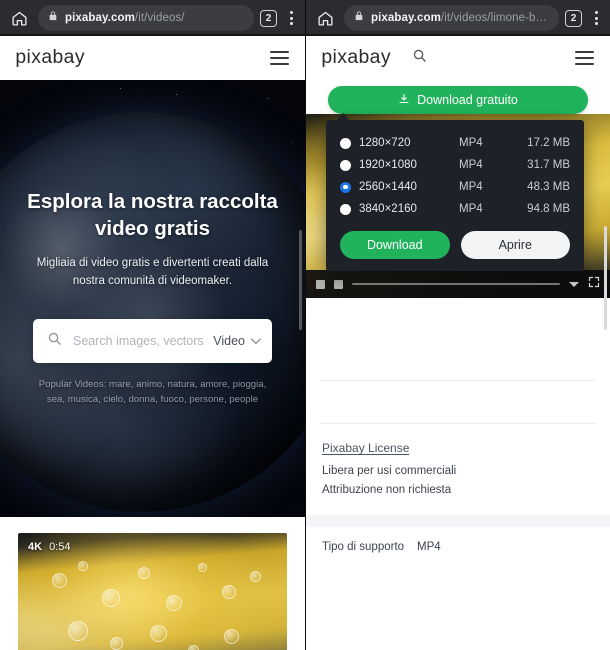 This screenshot has width=610, height=650. What do you see at coordinates (345, 143) in the screenshot?
I see `radio-1280x720` at bounding box center [345, 143].